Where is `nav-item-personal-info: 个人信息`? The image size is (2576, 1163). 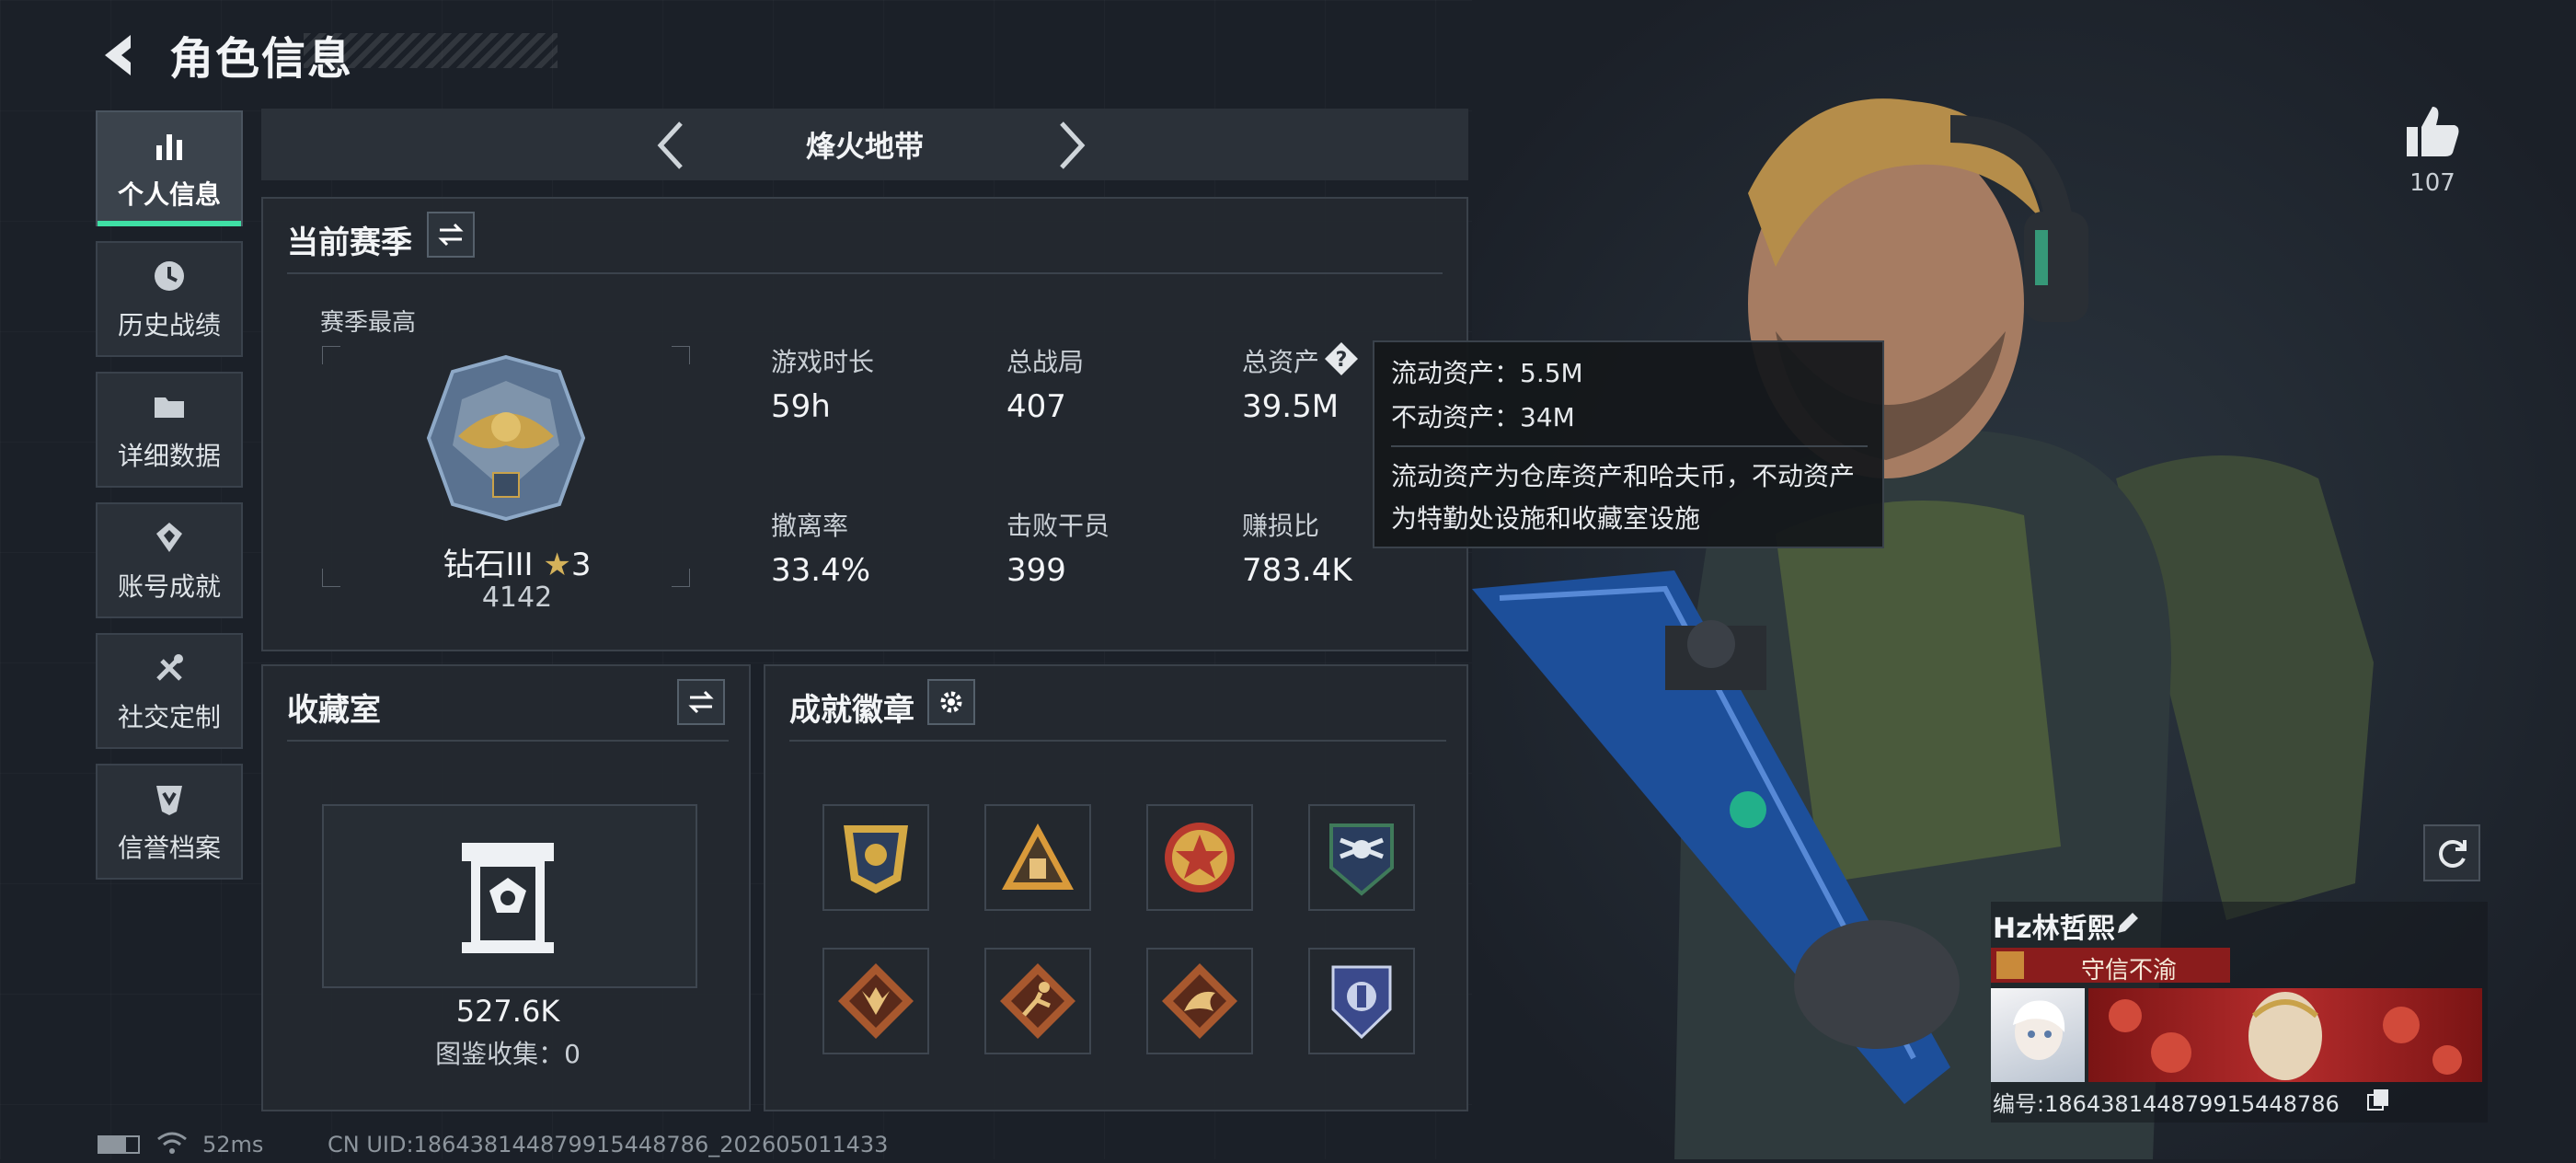
nav-item-personal-info: 个人信息 is located at coordinates (169, 168).